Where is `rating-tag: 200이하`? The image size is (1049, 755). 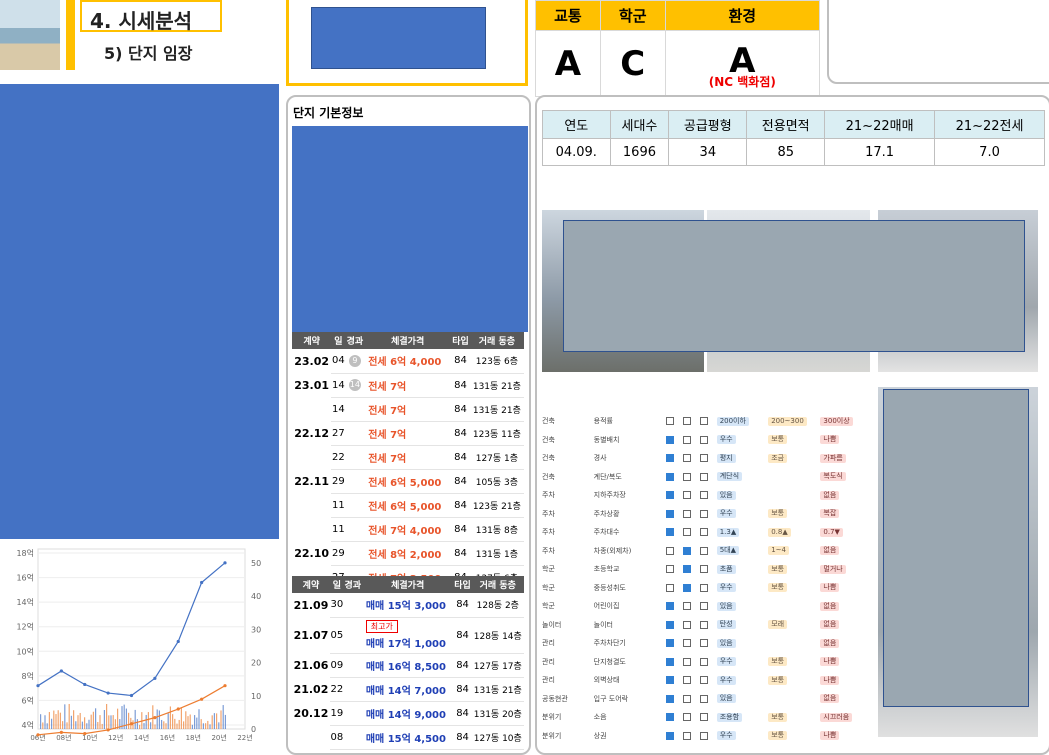 rating-tag: 200이하 is located at coordinates (732, 421).